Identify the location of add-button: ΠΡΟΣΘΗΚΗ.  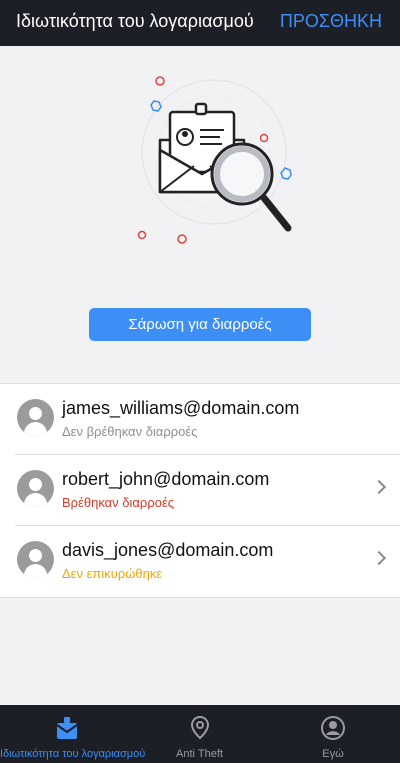
(331, 21).